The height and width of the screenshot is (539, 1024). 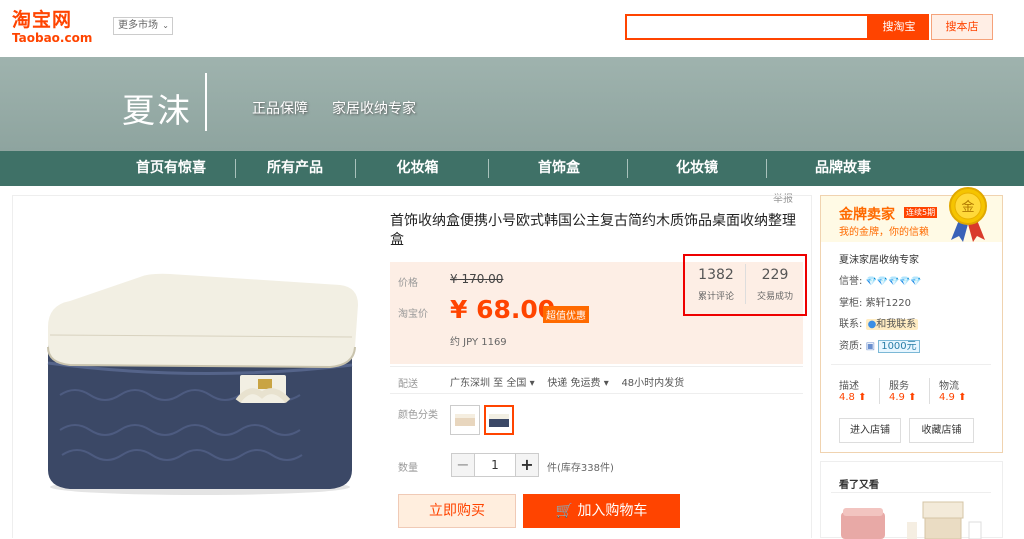 I want to click on delivery-method: 快递 免运费, so click(x=574, y=383).